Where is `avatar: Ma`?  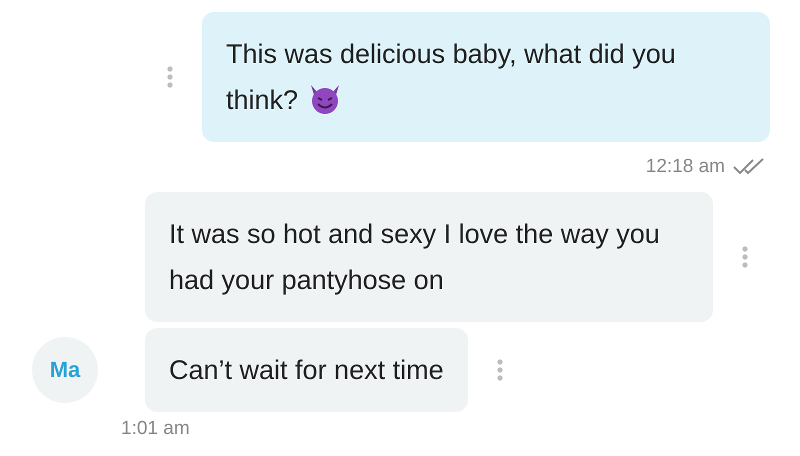 avatar: Ma is located at coordinates (65, 370).